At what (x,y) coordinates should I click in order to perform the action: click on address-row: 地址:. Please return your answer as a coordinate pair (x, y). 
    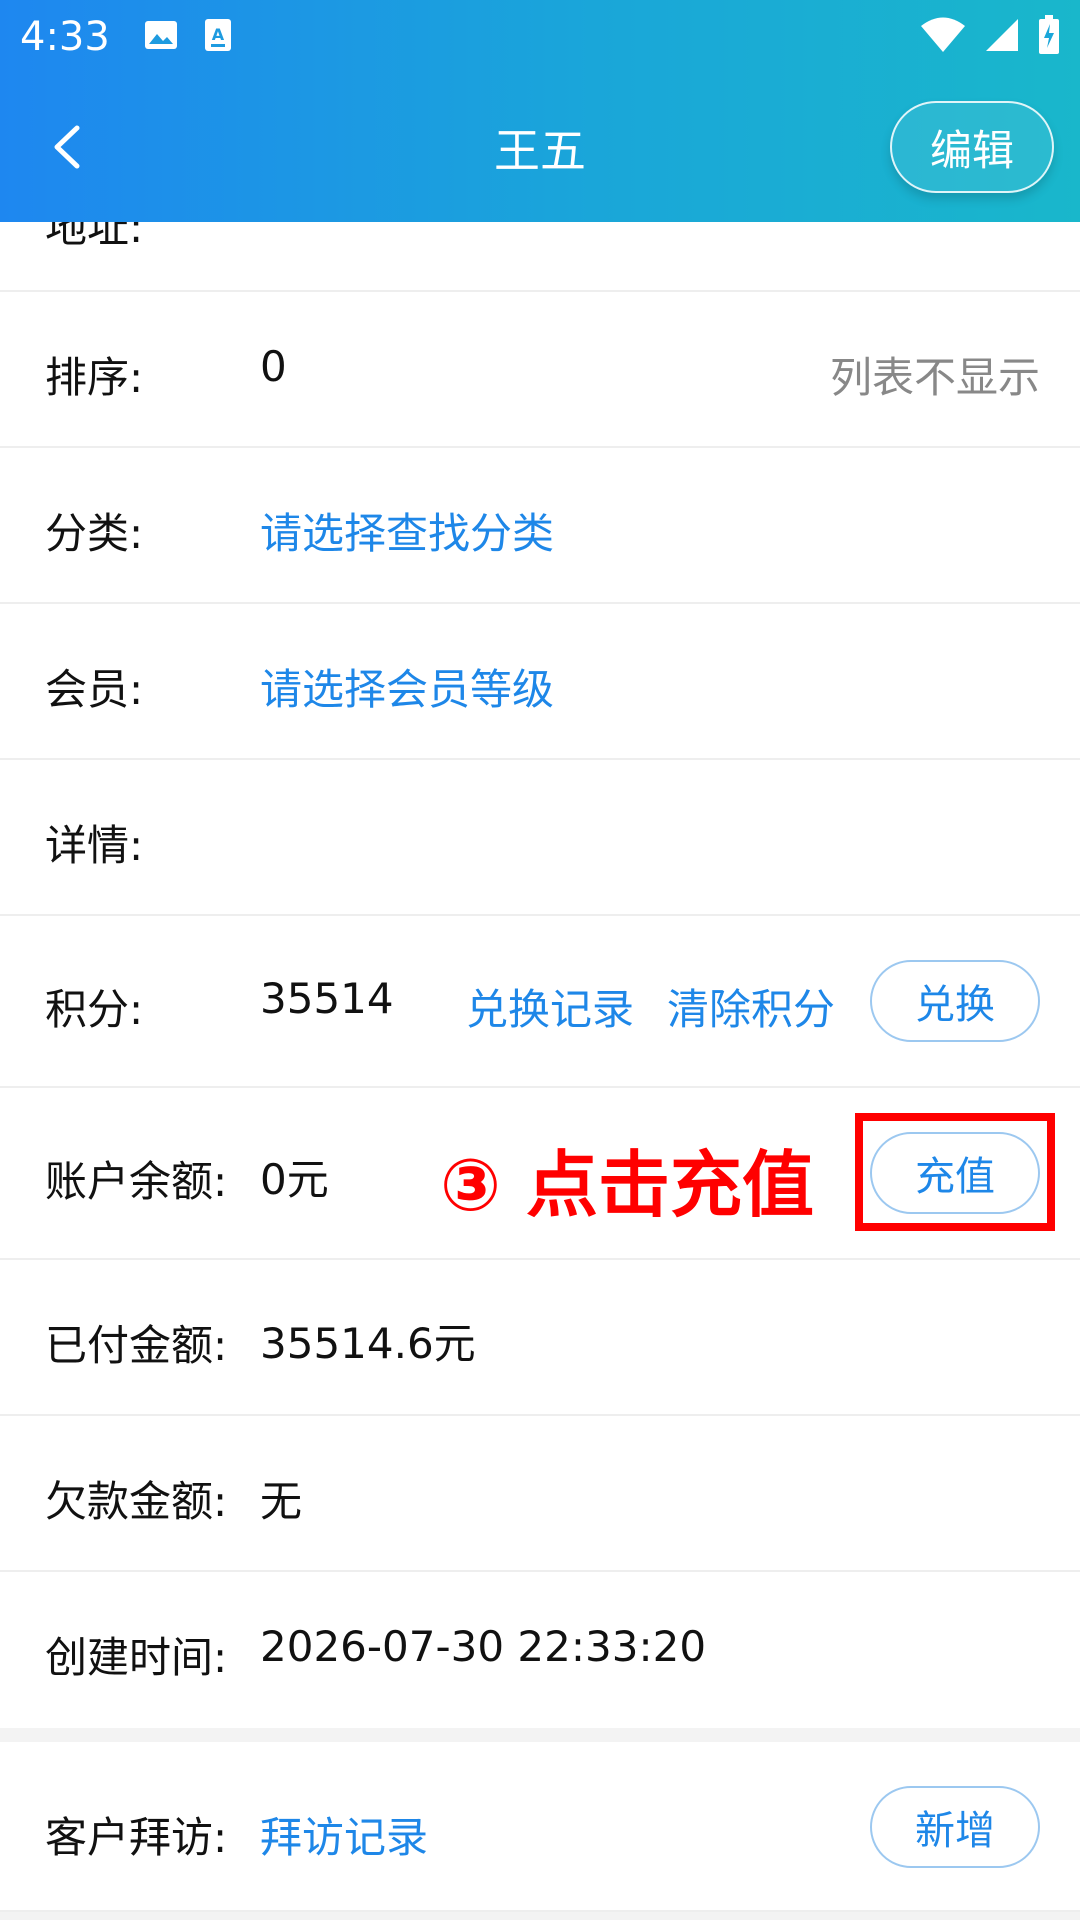
    Looking at the image, I should click on (540, 257).